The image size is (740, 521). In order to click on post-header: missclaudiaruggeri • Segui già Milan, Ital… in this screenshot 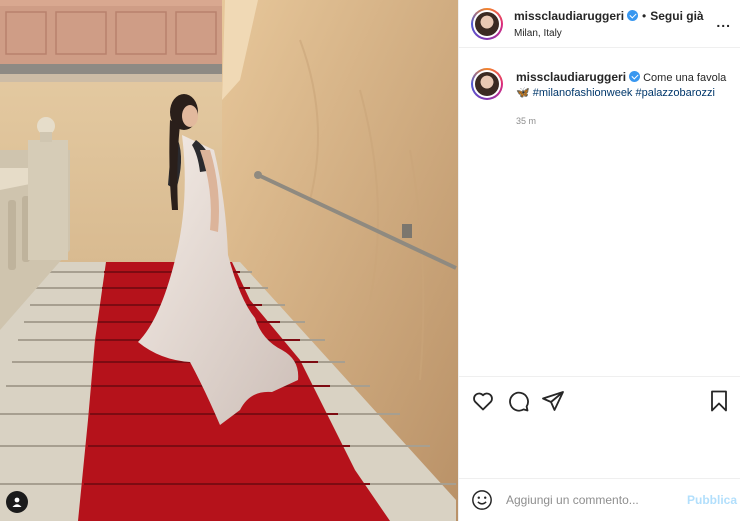, I will do `click(599, 24)`.